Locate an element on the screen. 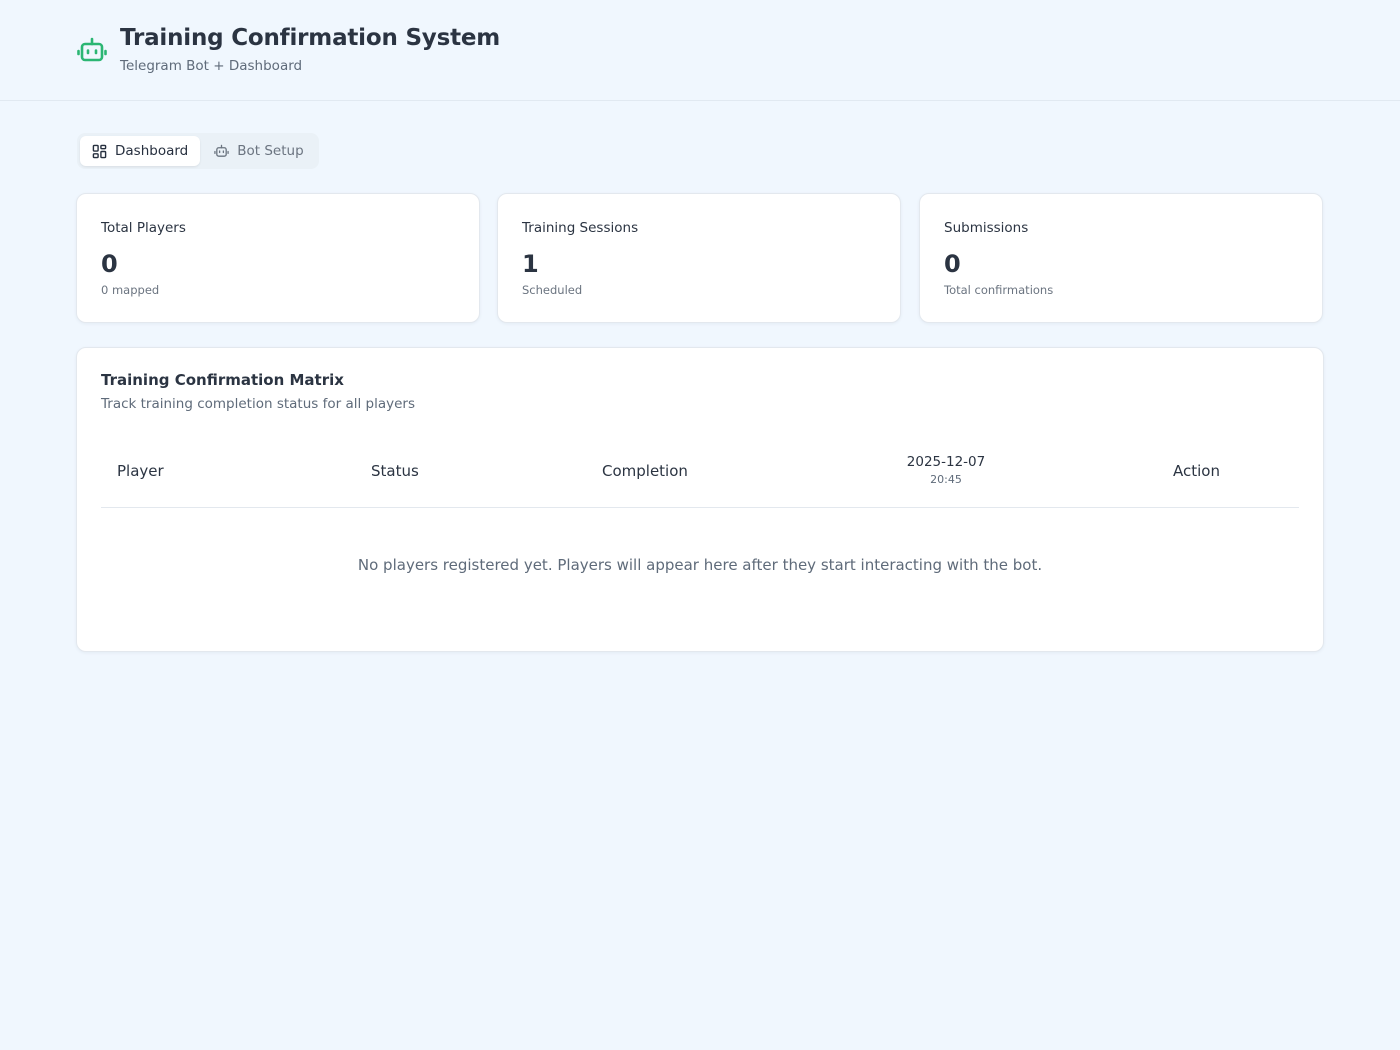 The image size is (1400, 1050). column-header-action: Action is located at coordinates (1196, 471).